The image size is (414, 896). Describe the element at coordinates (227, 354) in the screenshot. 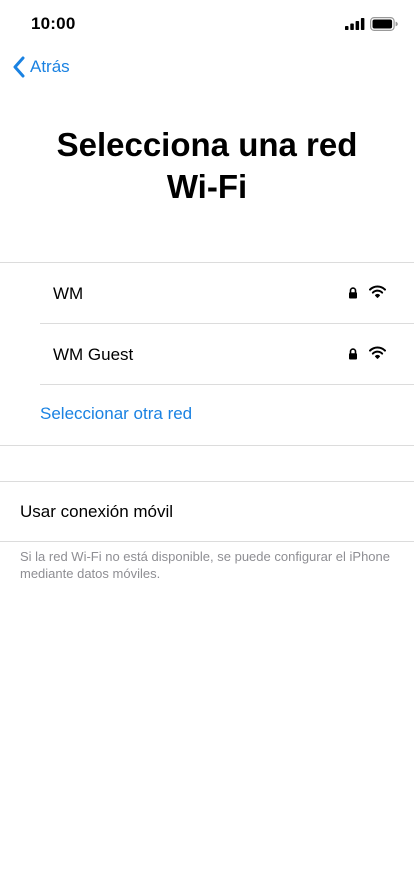

I see `network-row-wm-guest: WM Guest` at that location.